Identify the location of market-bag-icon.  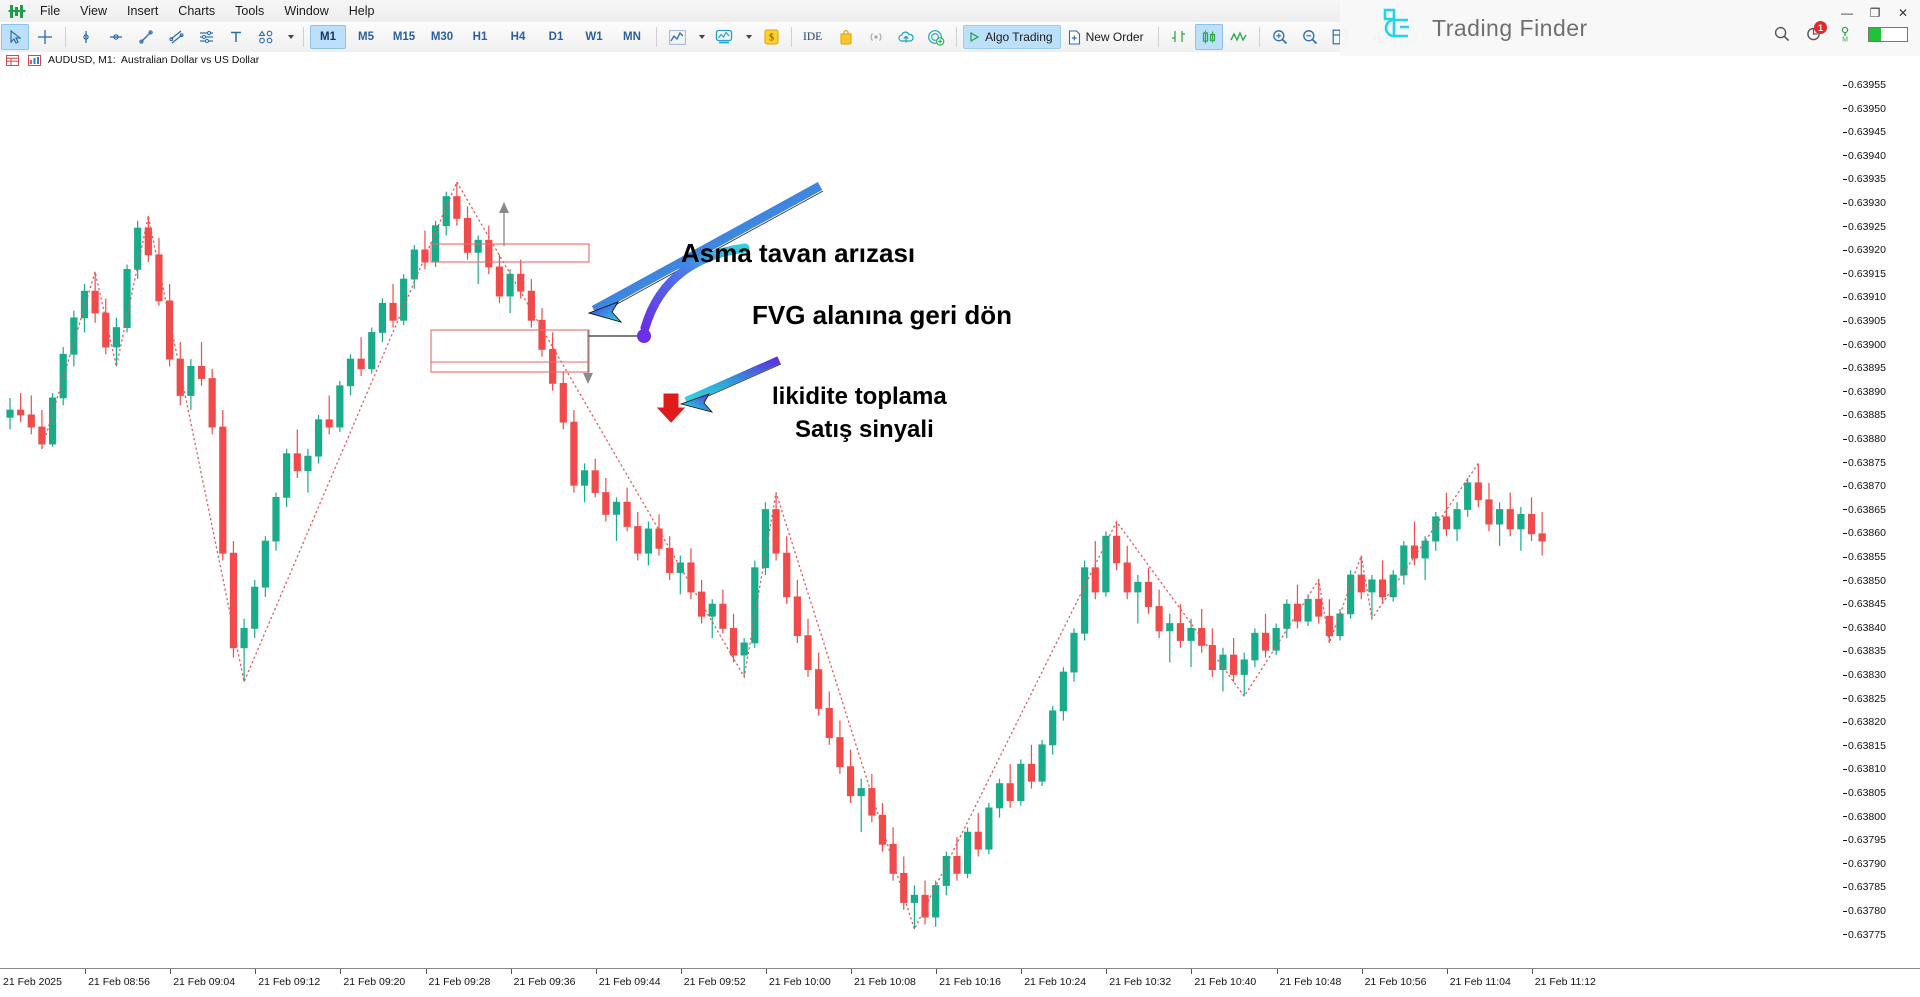
(846, 37).